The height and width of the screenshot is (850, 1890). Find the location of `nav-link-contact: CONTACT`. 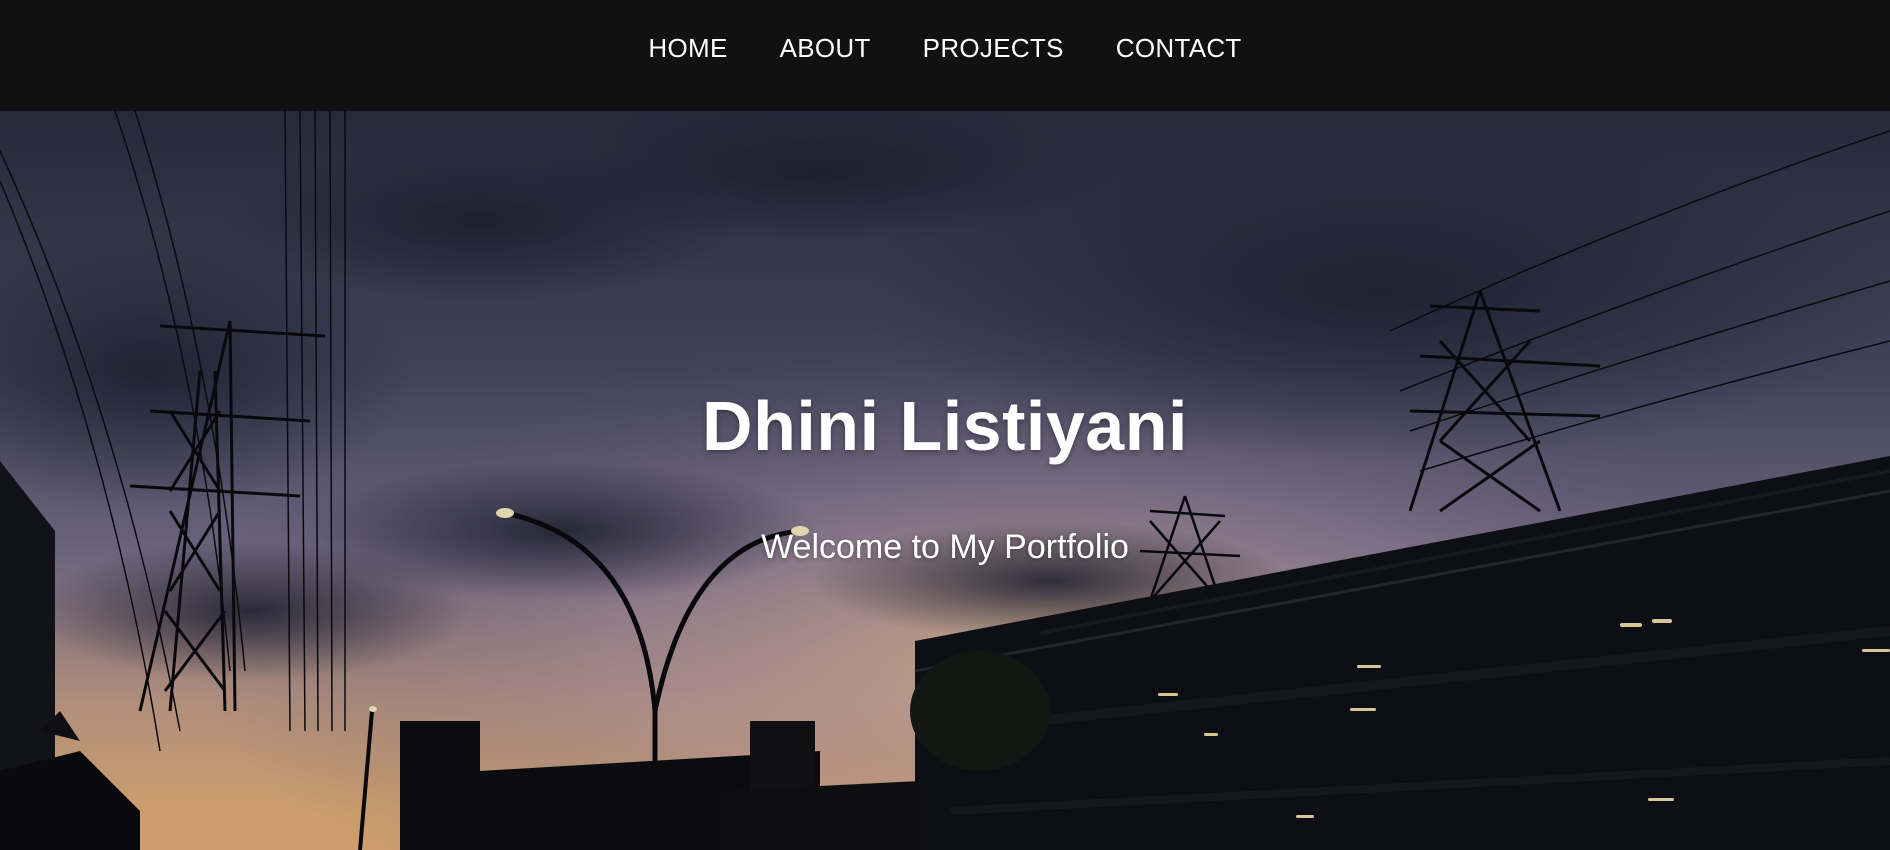

nav-link-contact: CONTACT is located at coordinates (1179, 48).